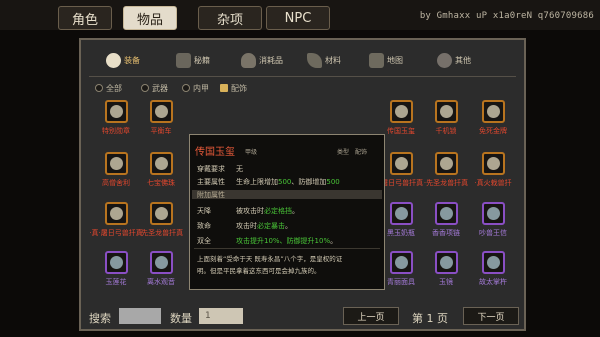 Image resolution: width=600 pixels, height=337 pixels. What do you see at coordinates (211, 182) in the screenshot?
I see `main-label: 主要属性` at bounding box center [211, 182].